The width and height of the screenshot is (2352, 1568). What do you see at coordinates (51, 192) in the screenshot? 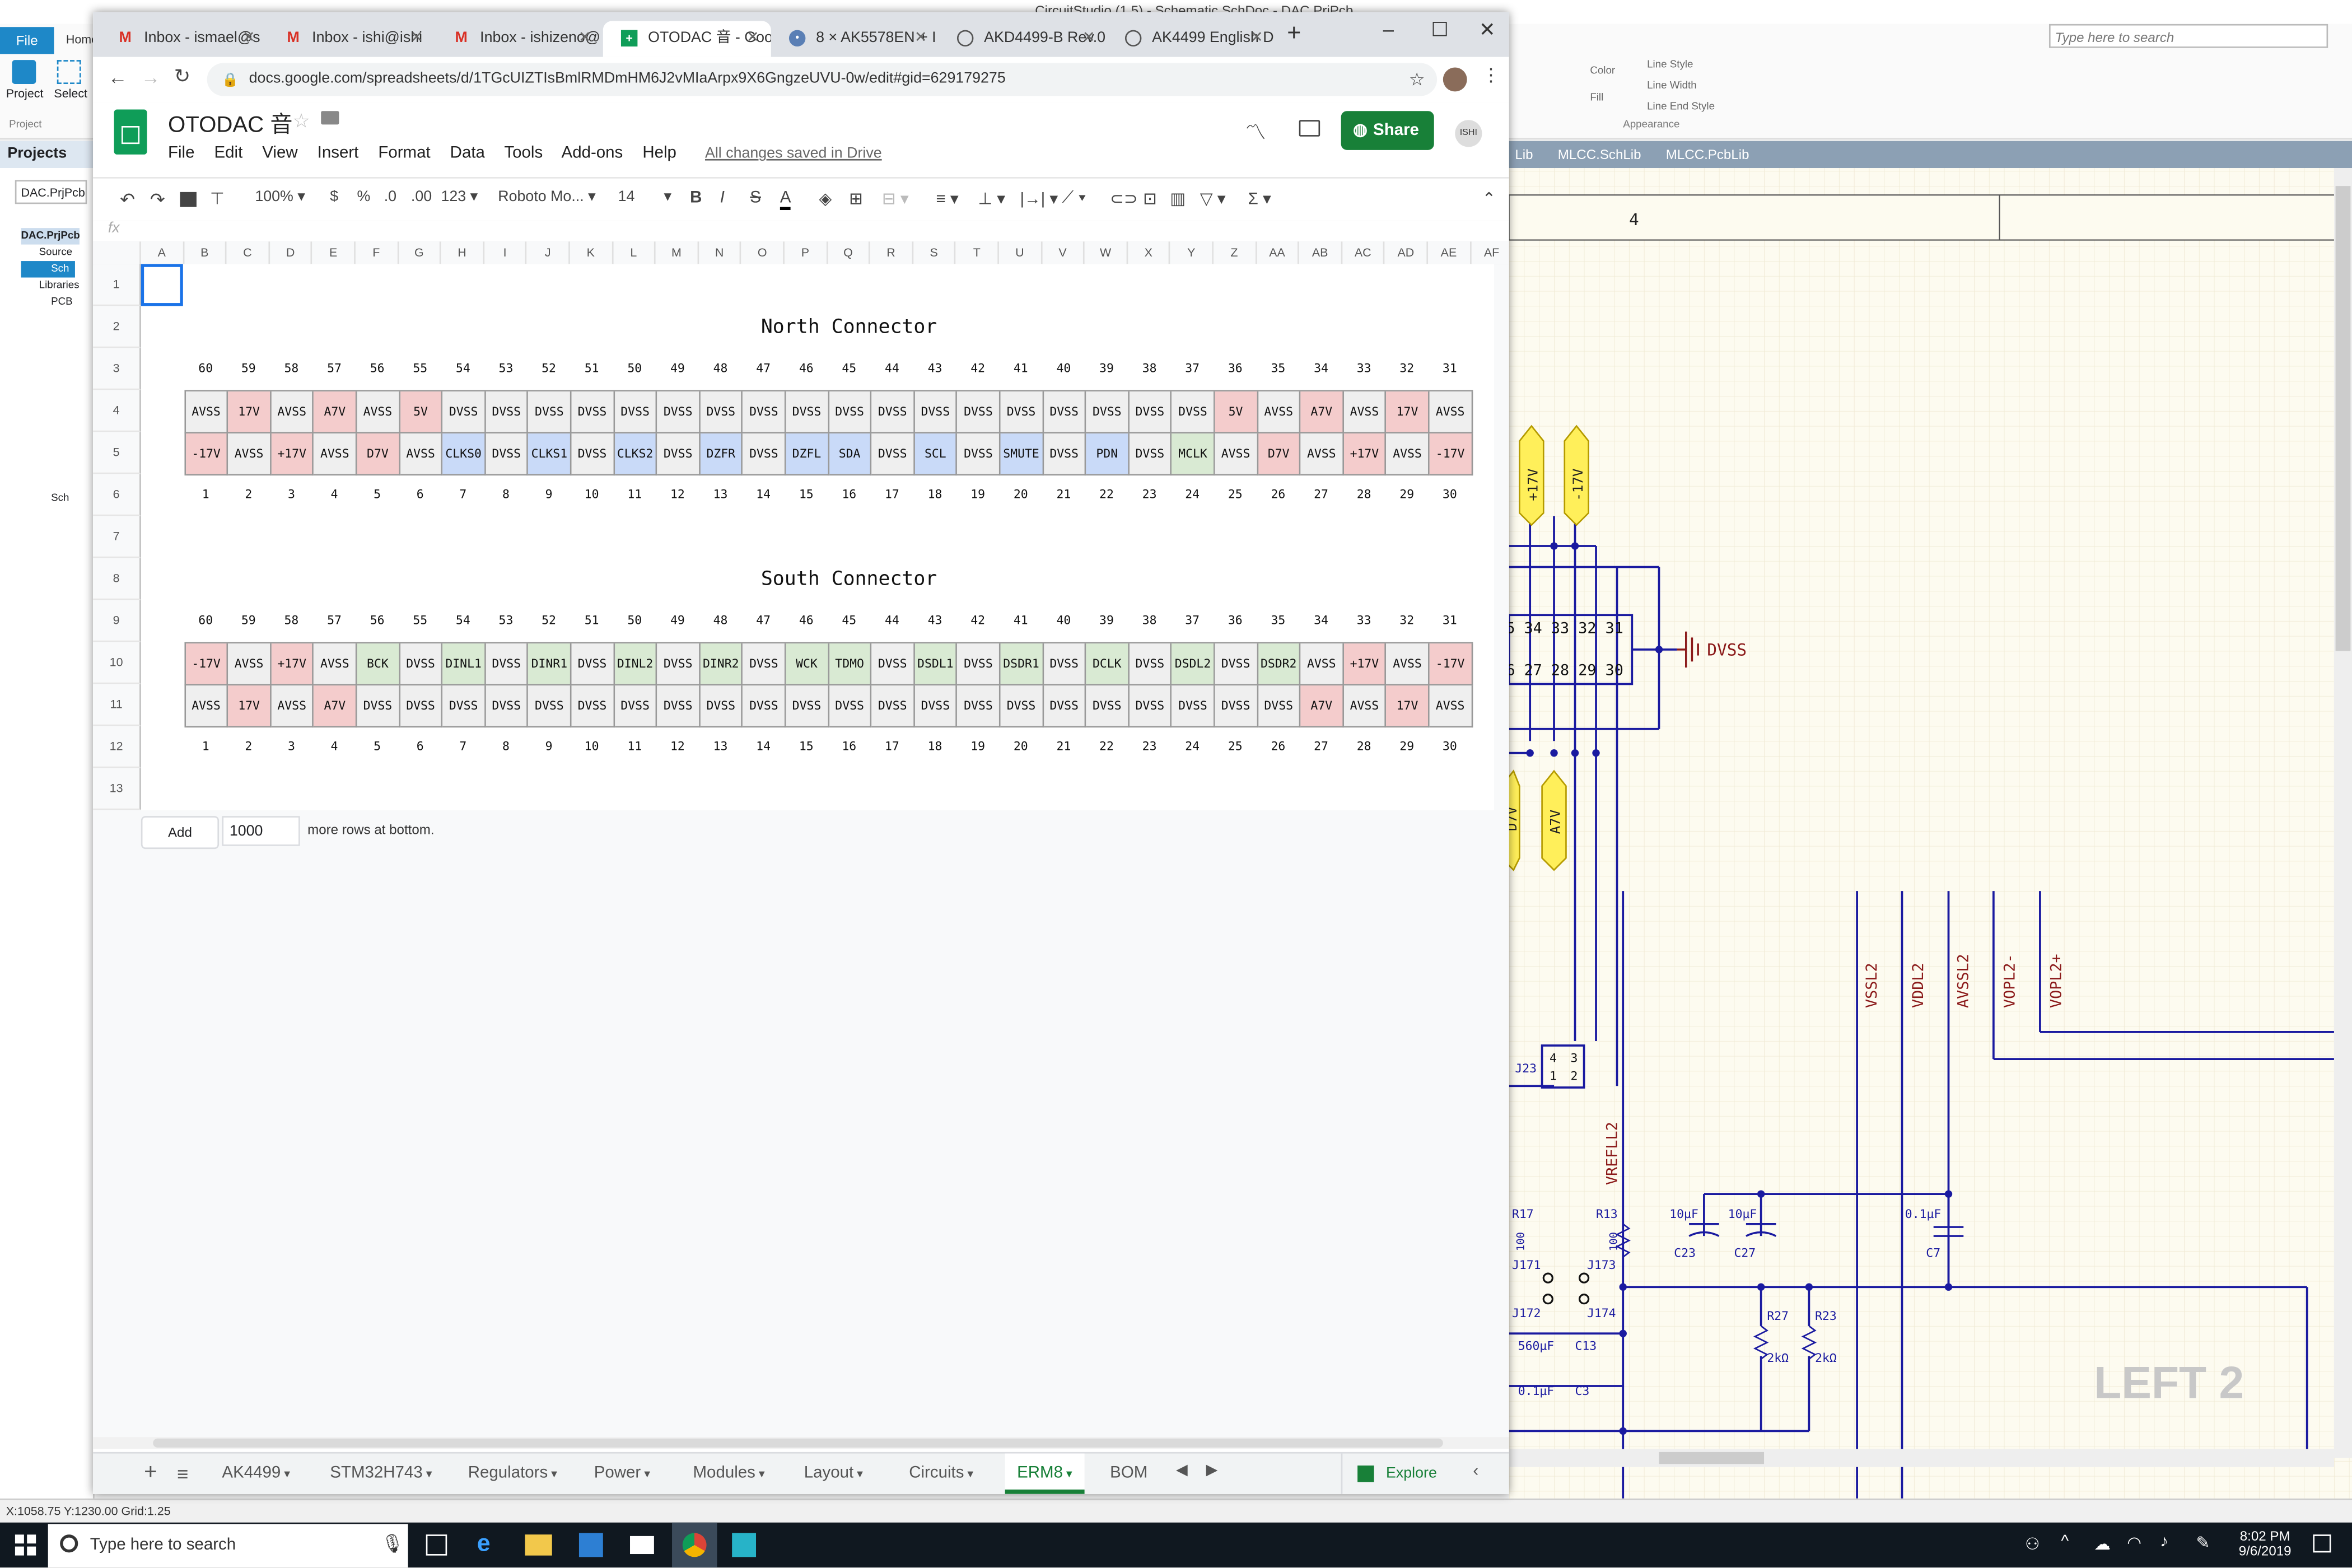
I see `project-selector: DAC.PrjPcb` at bounding box center [51, 192].